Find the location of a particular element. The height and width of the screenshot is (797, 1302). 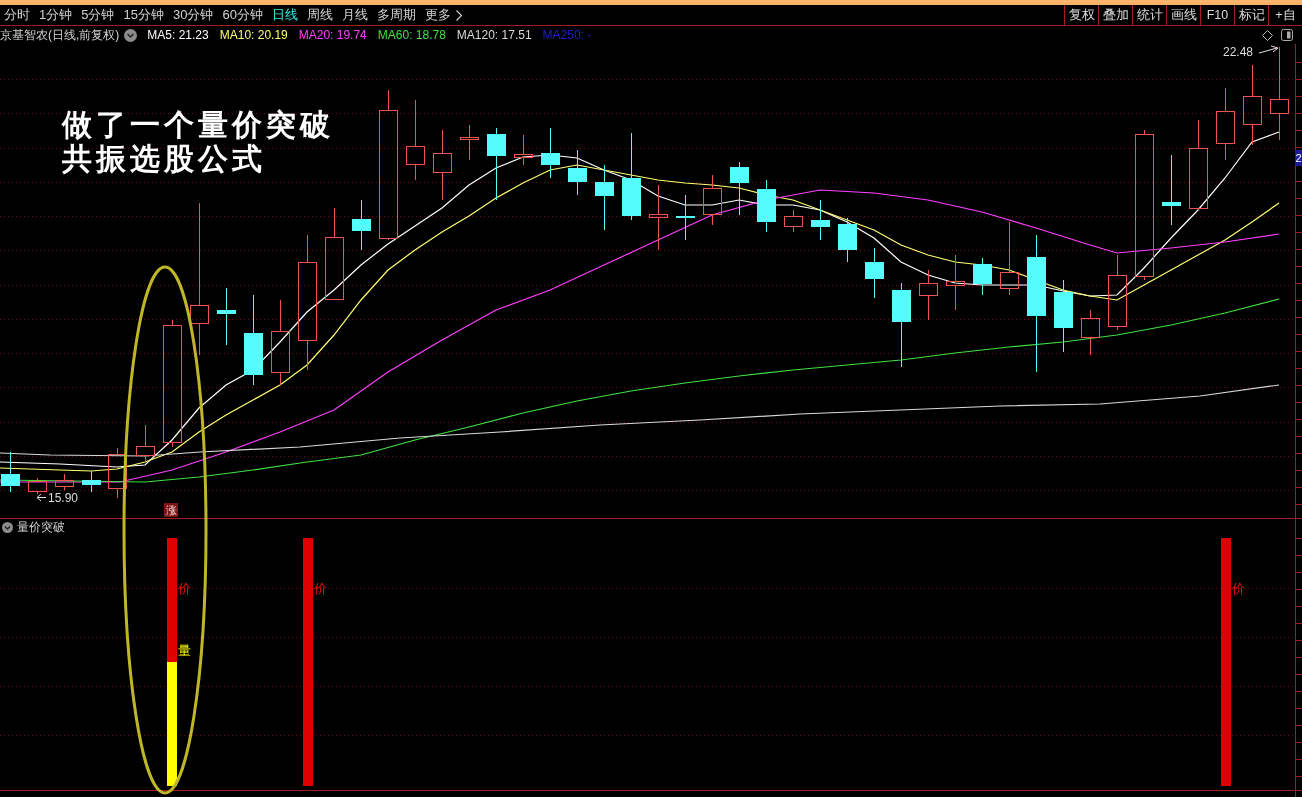

period-tab: 多周期 is located at coordinates (396, 15).